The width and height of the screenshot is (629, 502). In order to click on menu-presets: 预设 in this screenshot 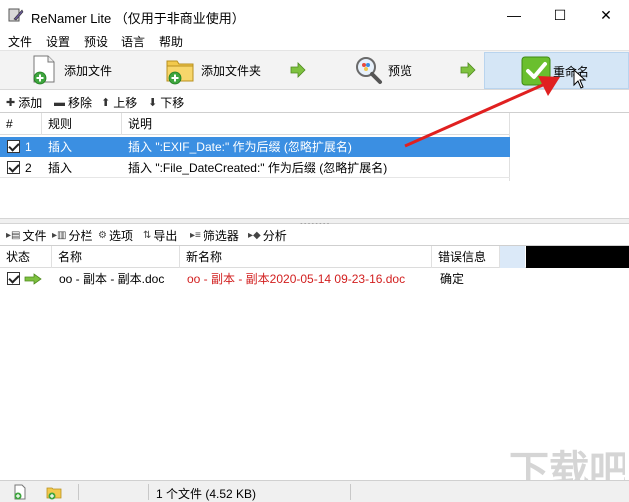, I will do `click(96, 41)`.